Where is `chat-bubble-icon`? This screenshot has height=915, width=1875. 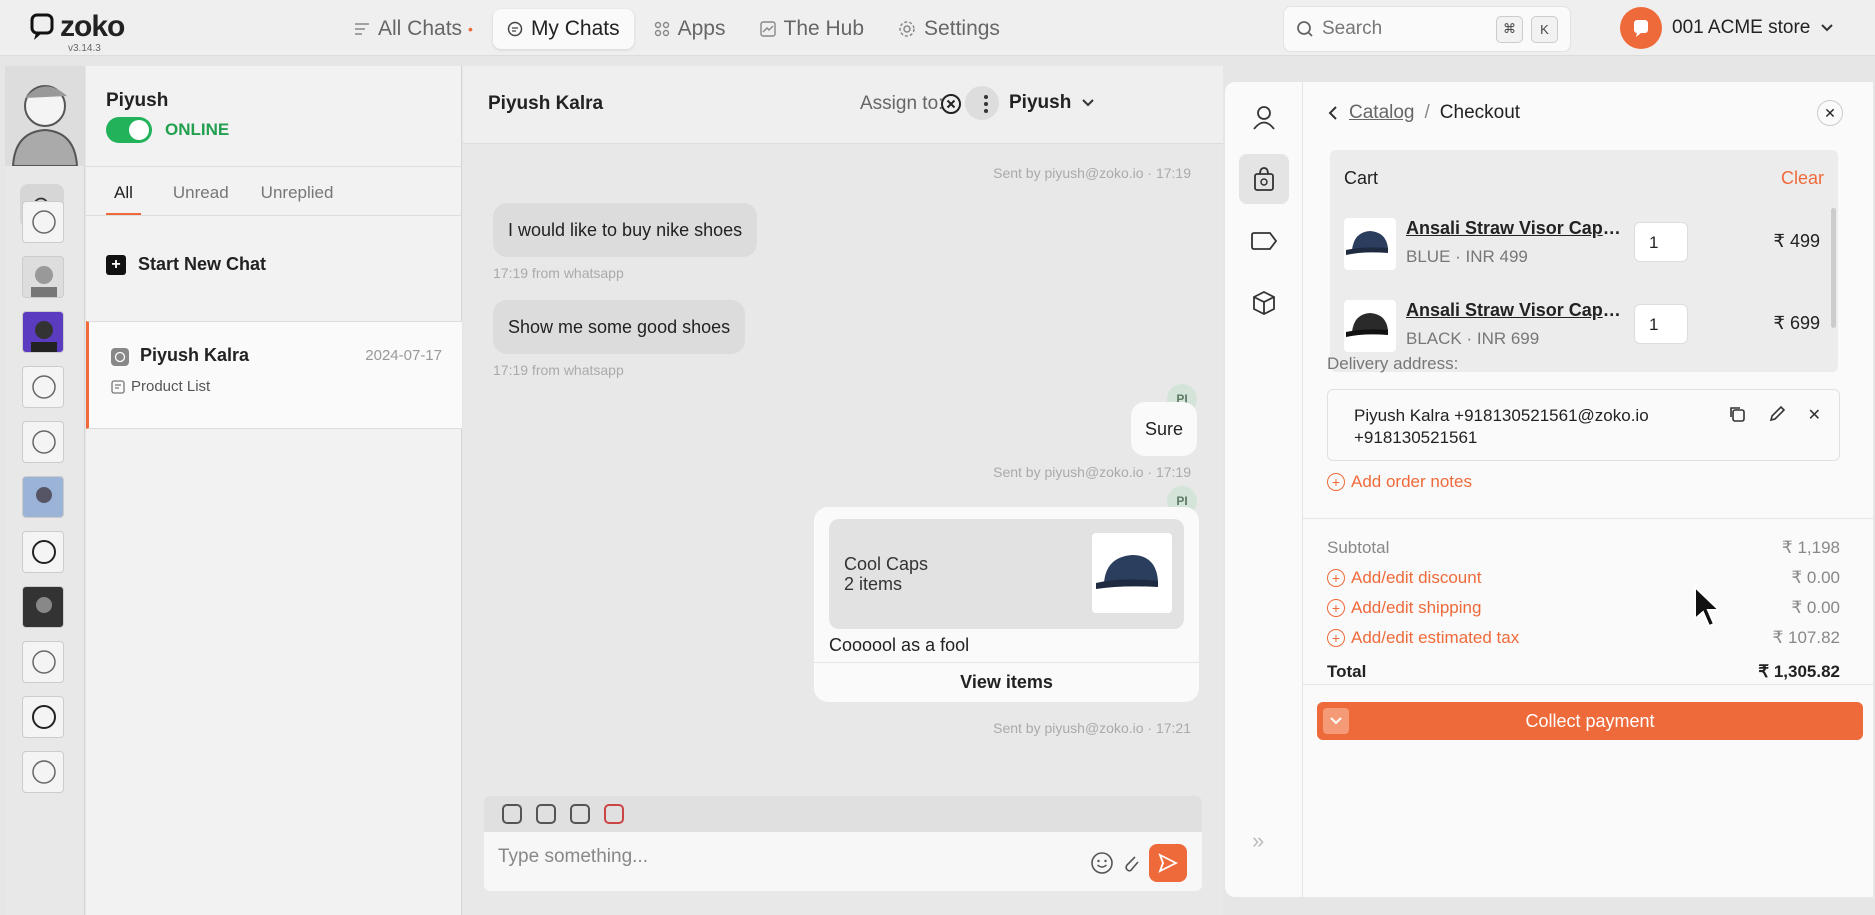 chat-bubble-icon is located at coordinates (515, 29).